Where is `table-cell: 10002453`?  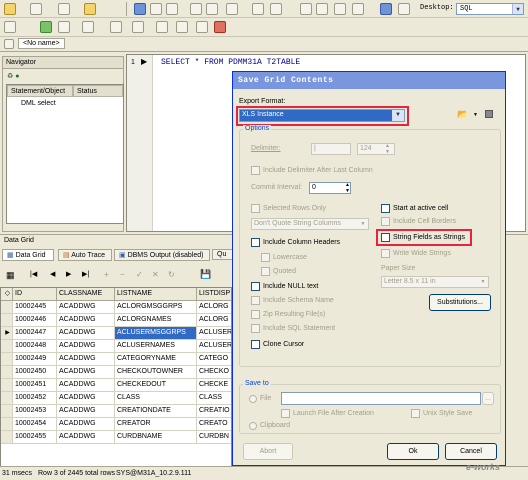
table-cell: 10002453 is located at coordinates (35, 411).